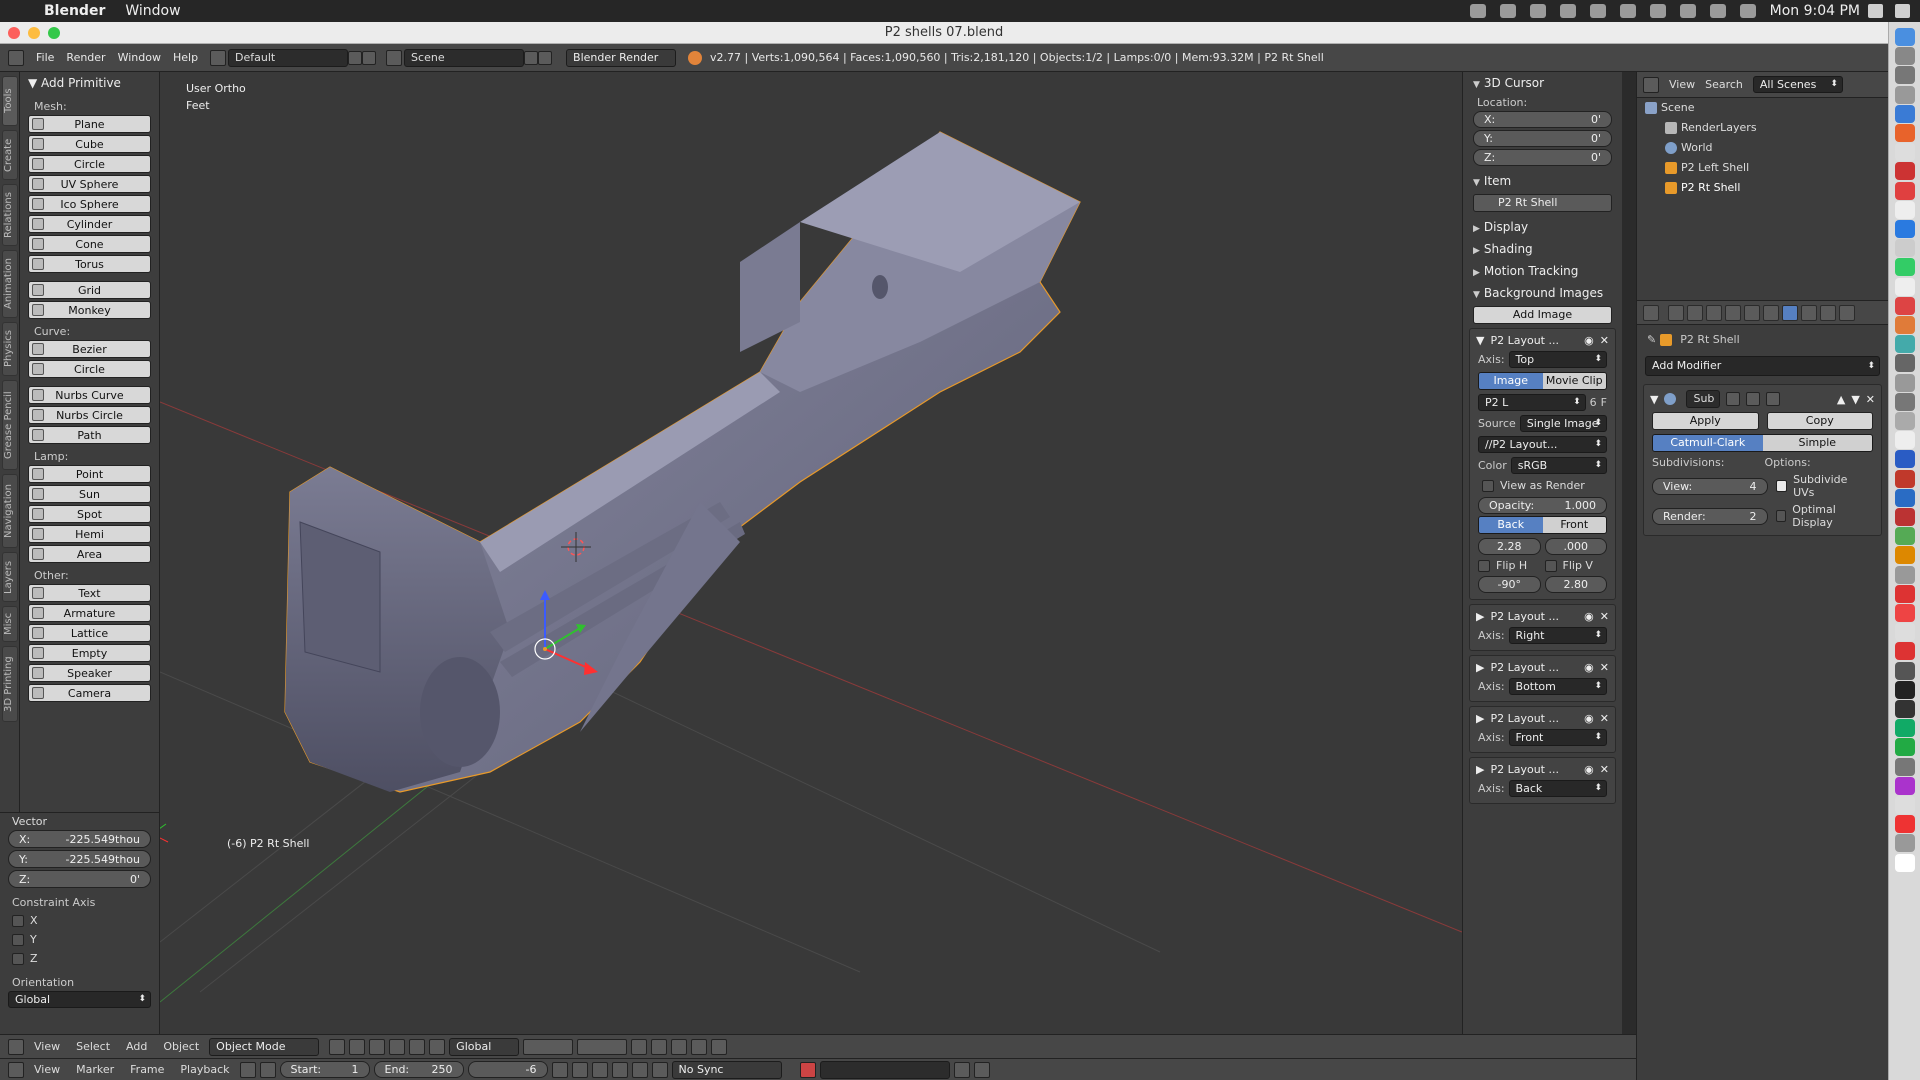 Image resolution: width=1920 pixels, height=1080 pixels. Describe the element at coordinates (89, 204) in the screenshot. I see `add-mesh-ico-sphere-button: Ico Sphere` at that location.